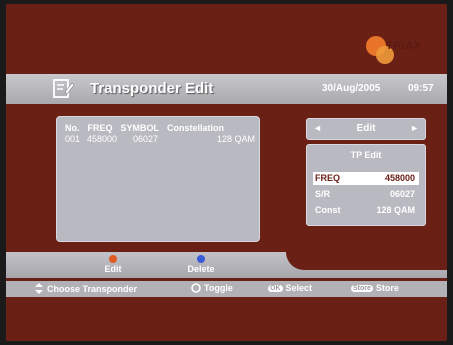  What do you see at coordinates (235, 139) in the screenshot?
I see `cell-constellation: 128 QAM` at bounding box center [235, 139].